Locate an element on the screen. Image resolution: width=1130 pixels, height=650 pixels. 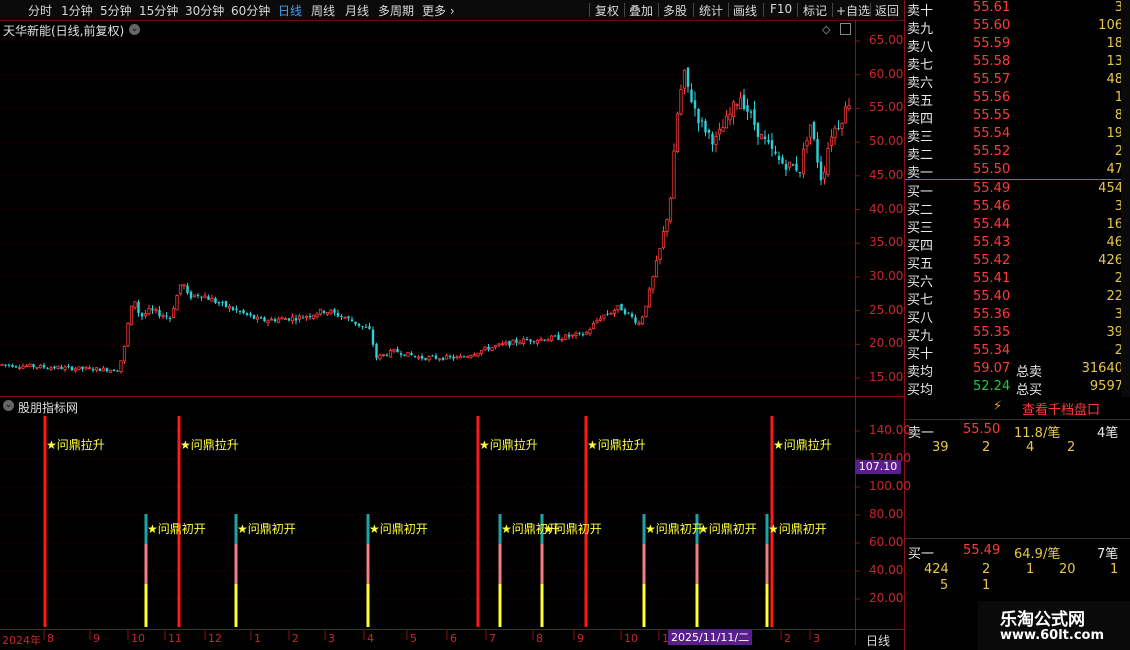
bid-row: 买三 55.44 16 is located at coordinates (1015, 226).